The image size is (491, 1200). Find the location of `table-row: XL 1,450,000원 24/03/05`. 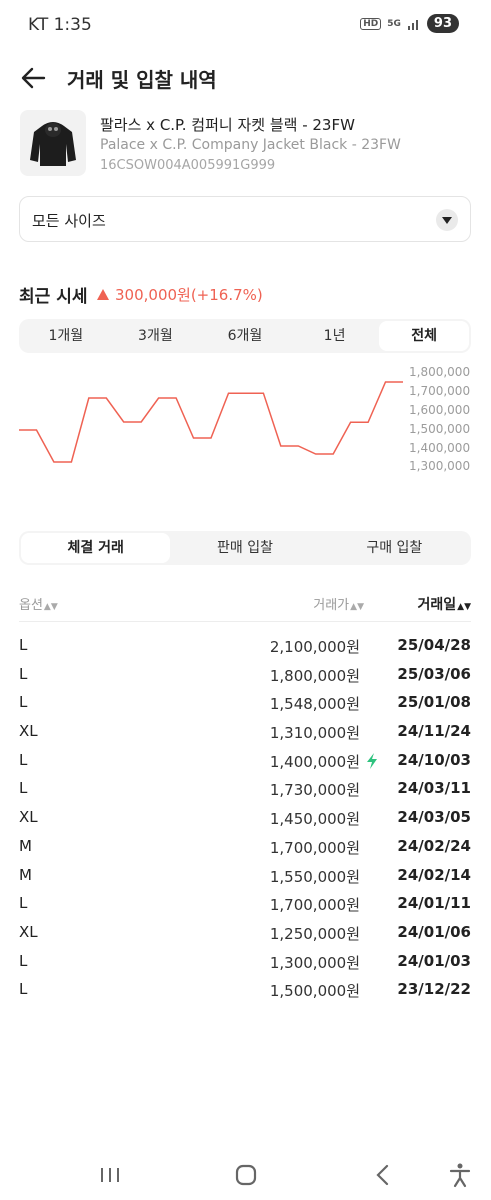

table-row: XL 1,450,000원 24/03/05 is located at coordinates (245, 817).